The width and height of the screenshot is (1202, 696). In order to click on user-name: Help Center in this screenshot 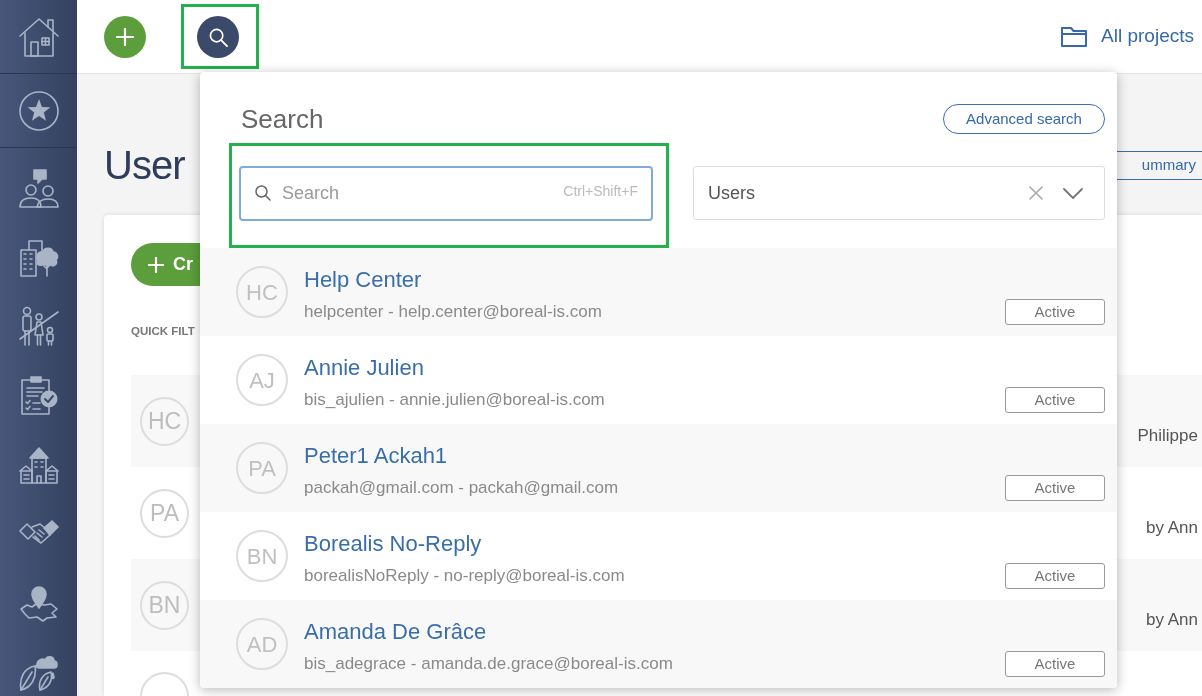, I will do `click(363, 280)`.